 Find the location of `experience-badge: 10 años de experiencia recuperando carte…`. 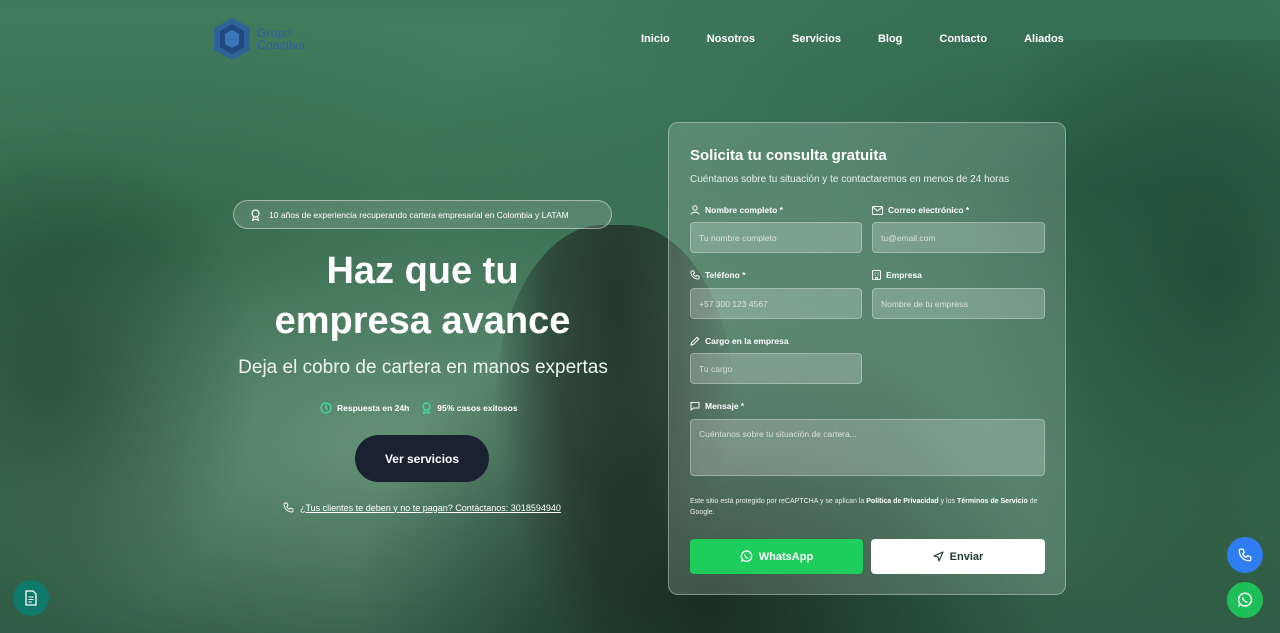

experience-badge: 10 años de experiencia recuperando carte… is located at coordinates (422, 214).